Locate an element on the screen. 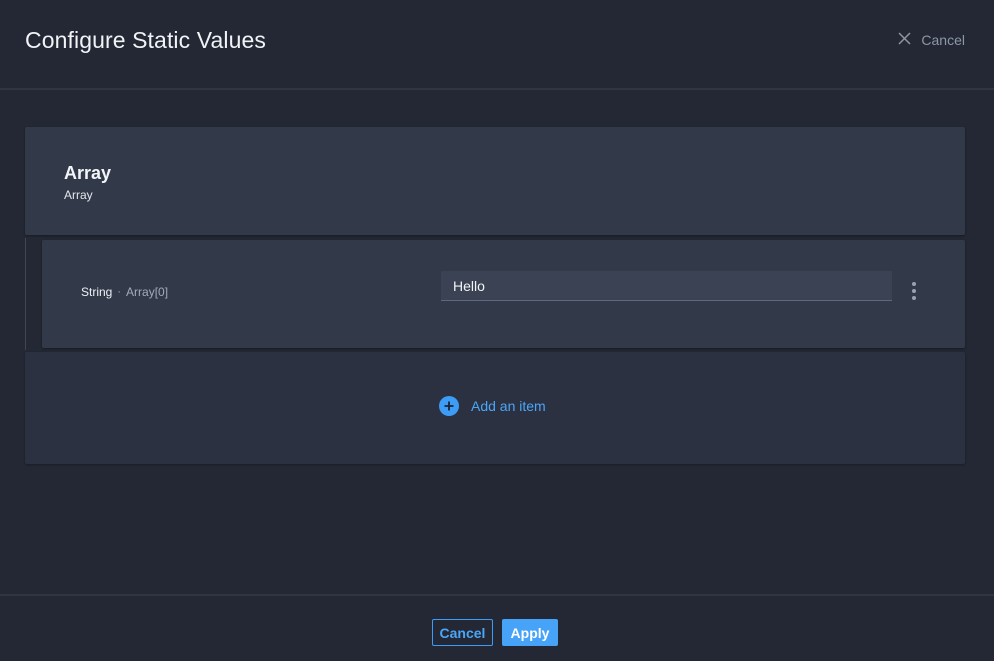 This screenshot has width=994, height=661. add-item-label: Add an item is located at coordinates (508, 406).